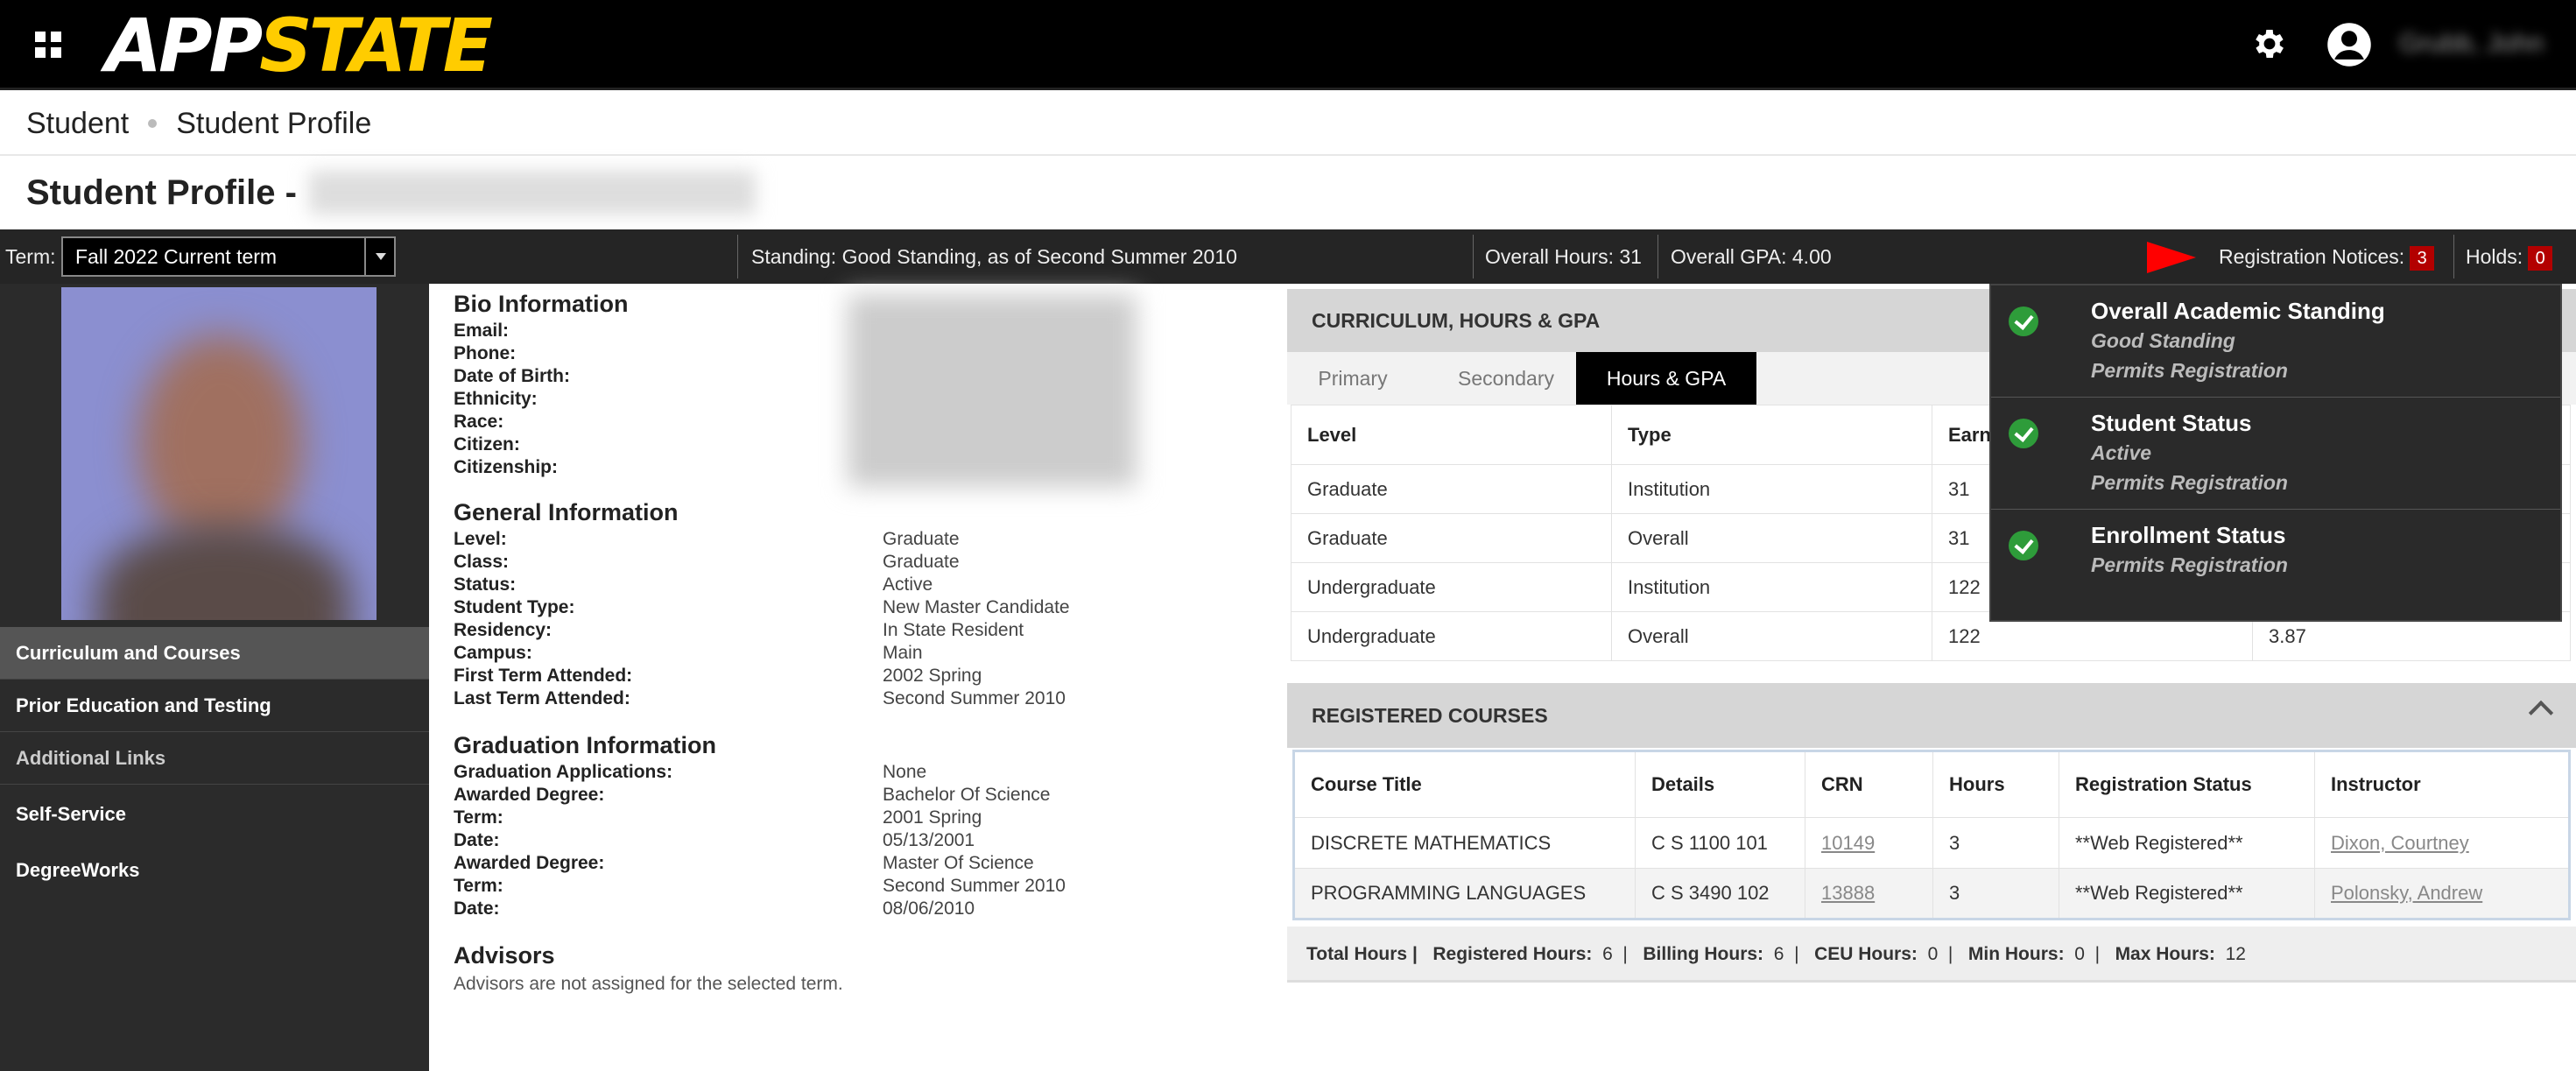 Image resolution: width=2576 pixels, height=1071 pixels. Describe the element at coordinates (976, 607) in the screenshot. I see `general-value: New Master Candidate` at that location.